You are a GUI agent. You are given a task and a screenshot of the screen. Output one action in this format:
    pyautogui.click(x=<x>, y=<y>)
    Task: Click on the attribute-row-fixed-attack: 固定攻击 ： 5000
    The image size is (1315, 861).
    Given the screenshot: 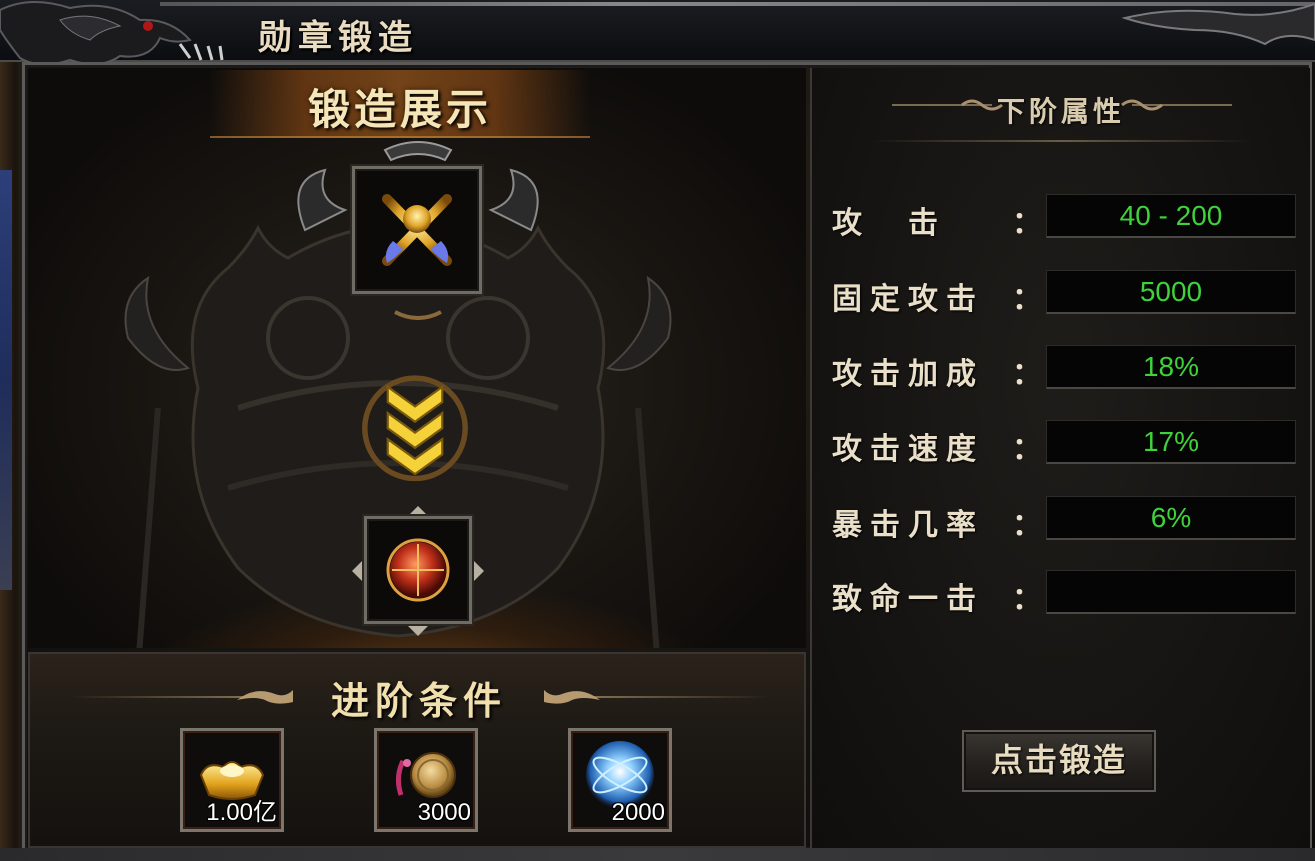 What is the action you would take?
    pyautogui.click(x=1061, y=293)
    